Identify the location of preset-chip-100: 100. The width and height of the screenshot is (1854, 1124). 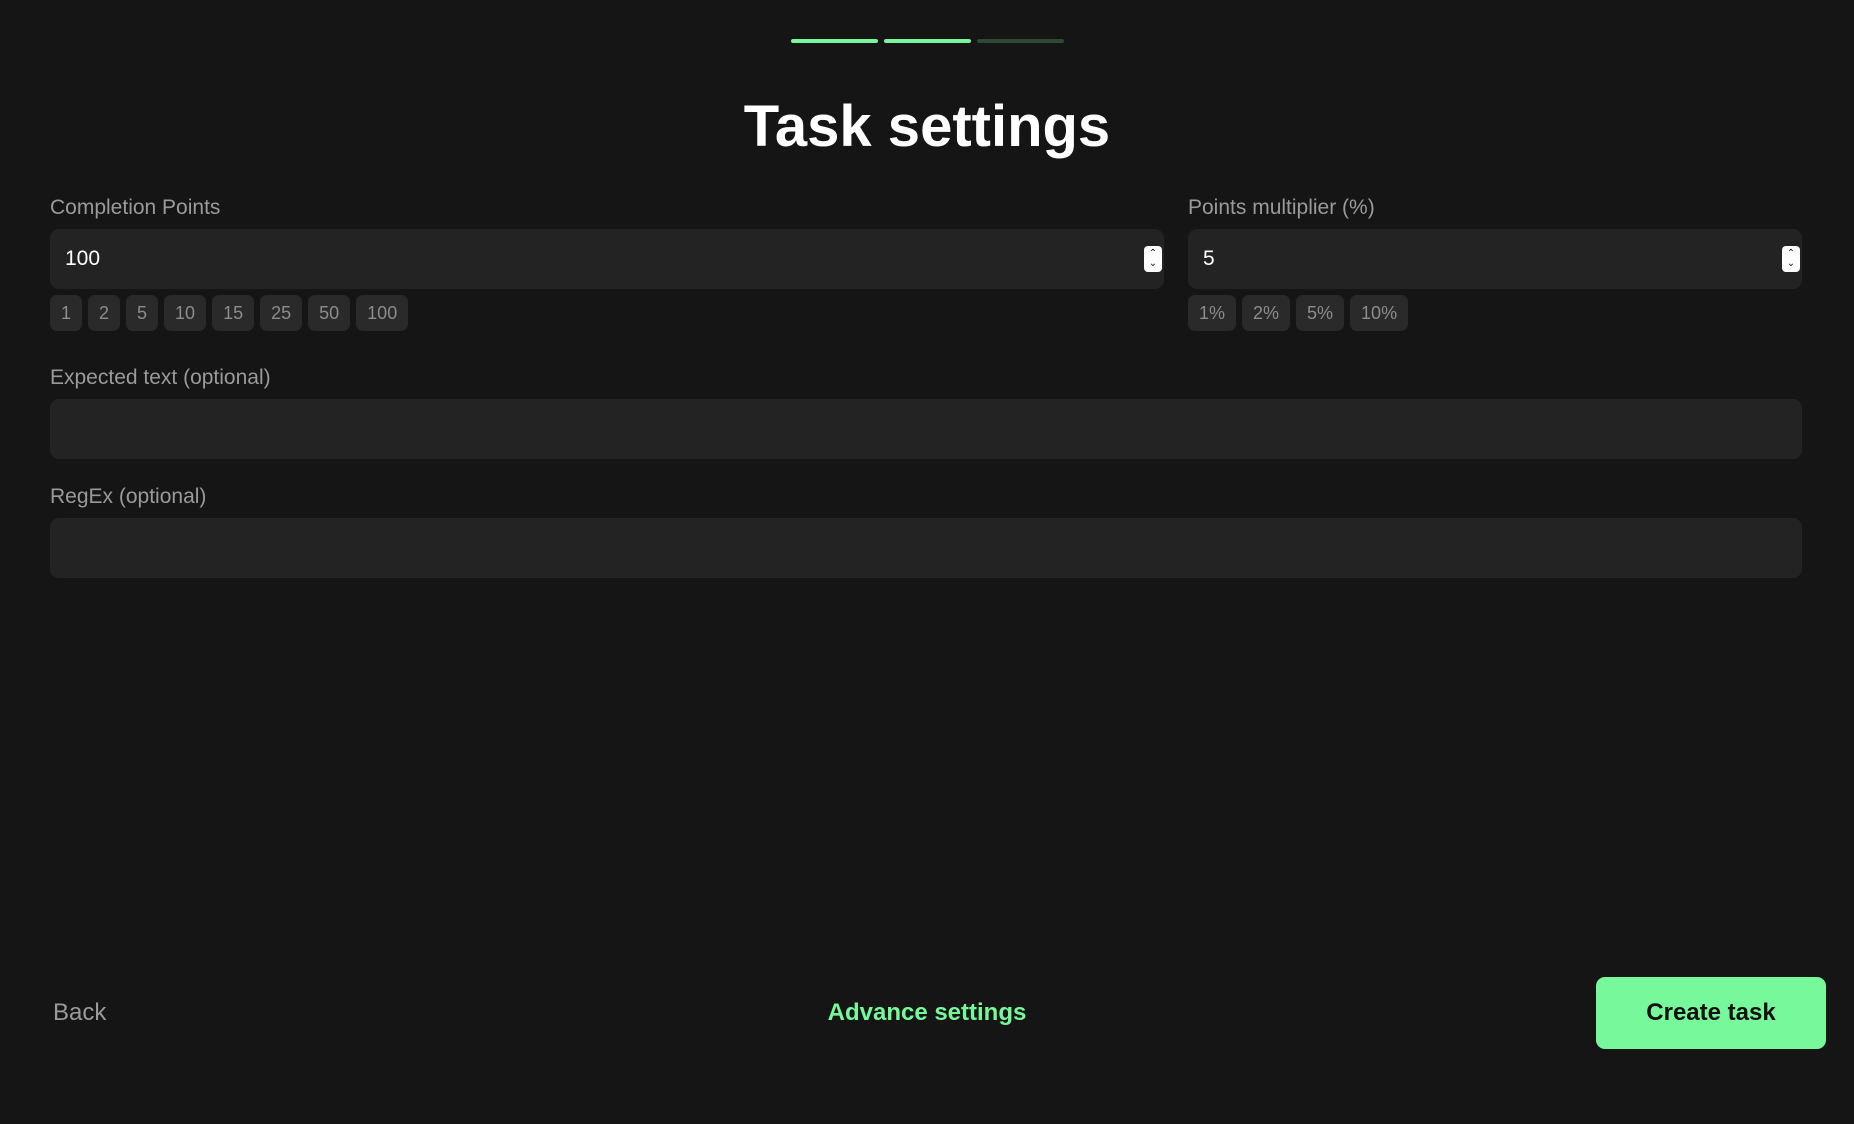
(382, 313).